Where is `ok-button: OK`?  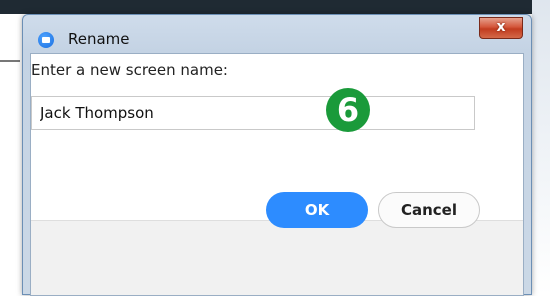 ok-button: OK is located at coordinates (317, 210).